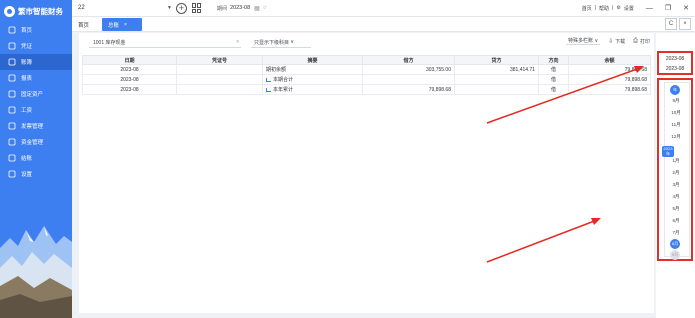 The image size is (695, 318). What do you see at coordinates (36, 110) in the screenshot?
I see `sidebar-item-5: 工资` at bounding box center [36, 110].